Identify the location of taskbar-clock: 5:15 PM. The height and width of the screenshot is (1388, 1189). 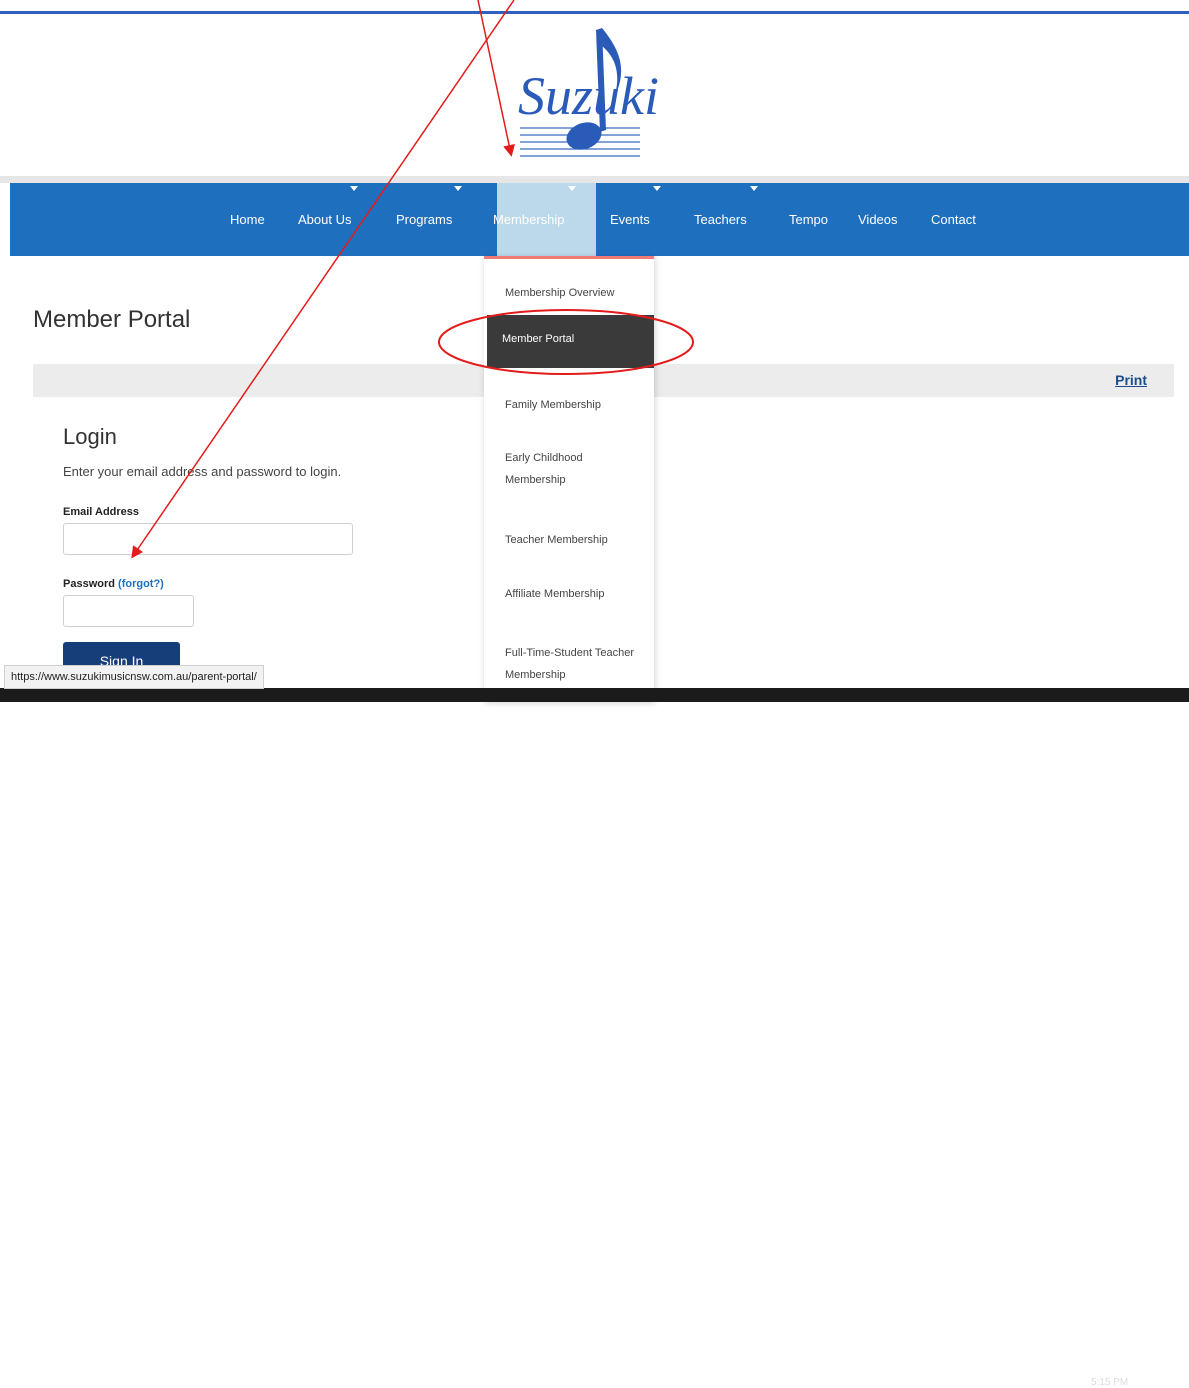
(1110, 1382).